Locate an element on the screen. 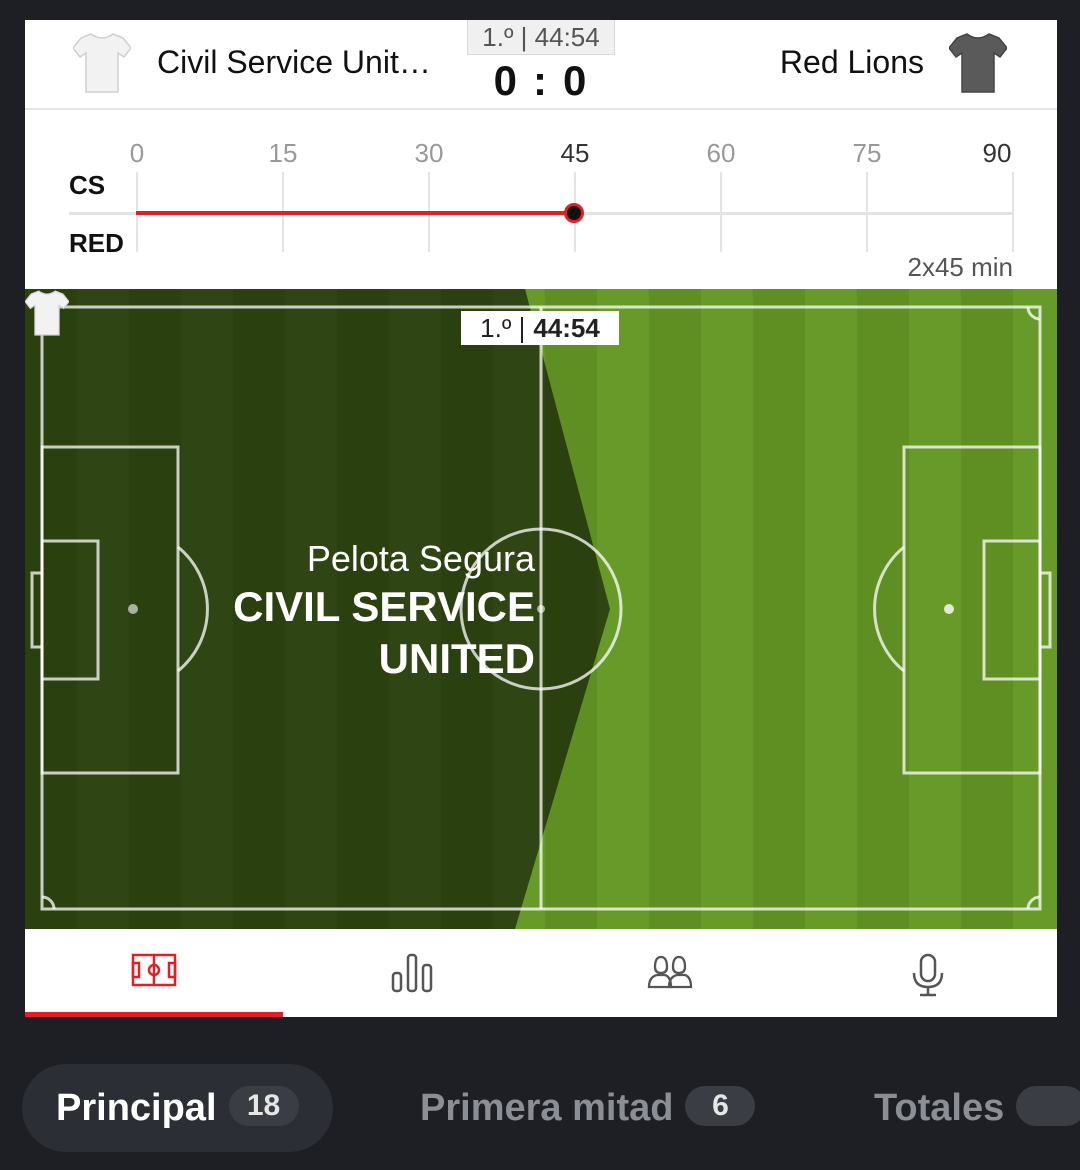  possession-info: Pelota Segura CIVIL SERVICE UNITED is located at coordinates (384, 611).